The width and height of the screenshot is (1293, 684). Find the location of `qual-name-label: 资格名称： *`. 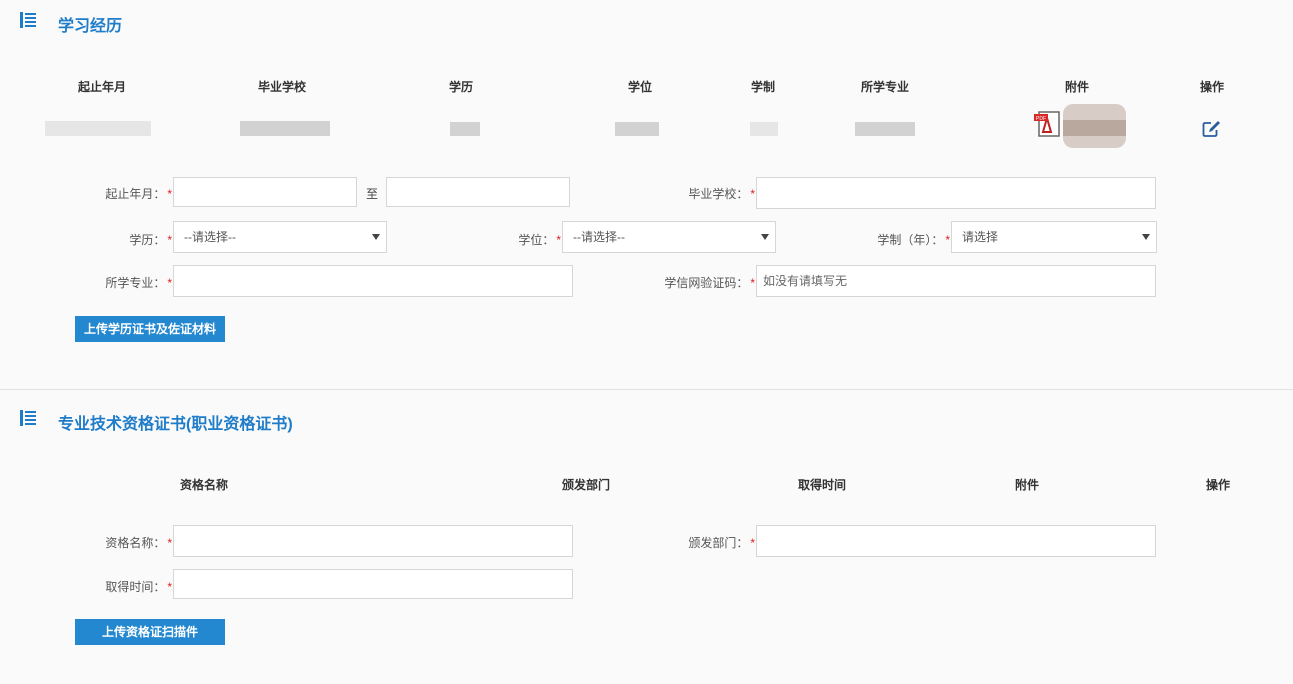

qual-name-label: 资格名称： * is located at coordinates (138, 543).